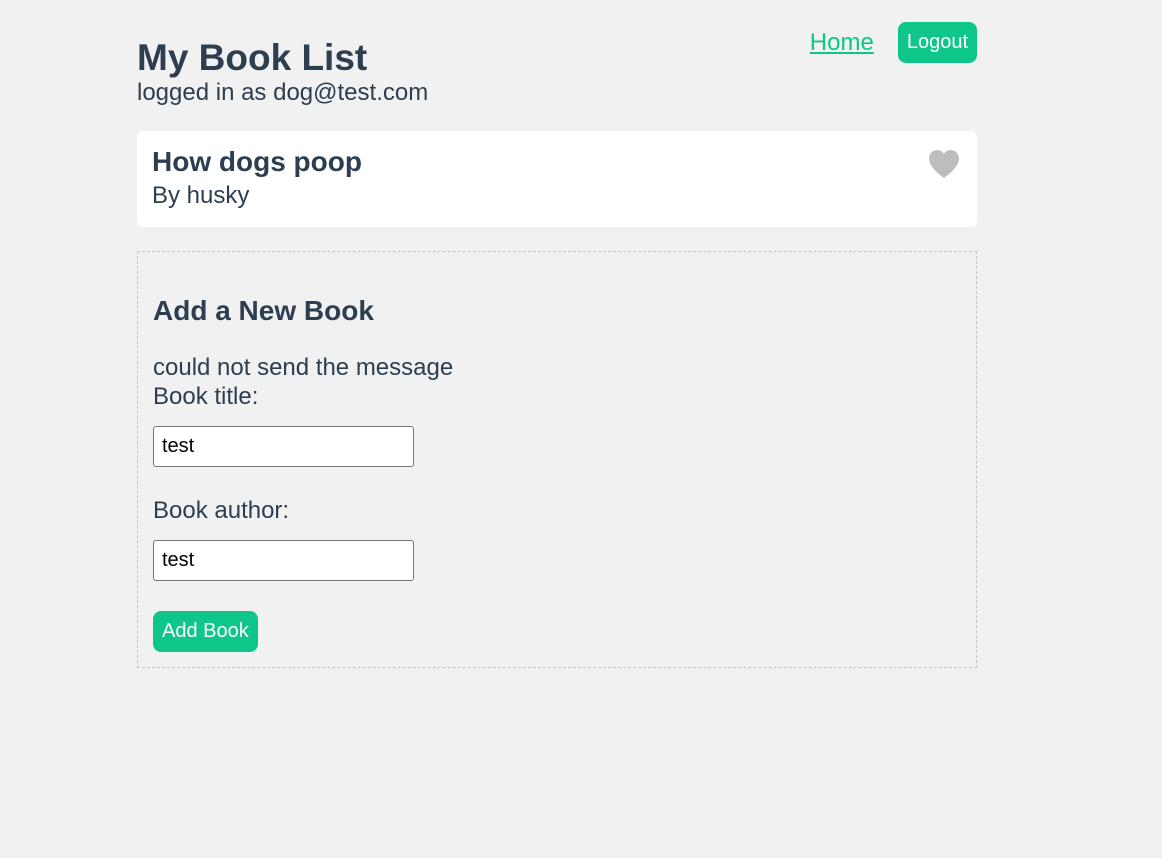 The height and width of the screenshot is (858, 1162). I want to click on add-book-button: Add Book, so click(205, 631).